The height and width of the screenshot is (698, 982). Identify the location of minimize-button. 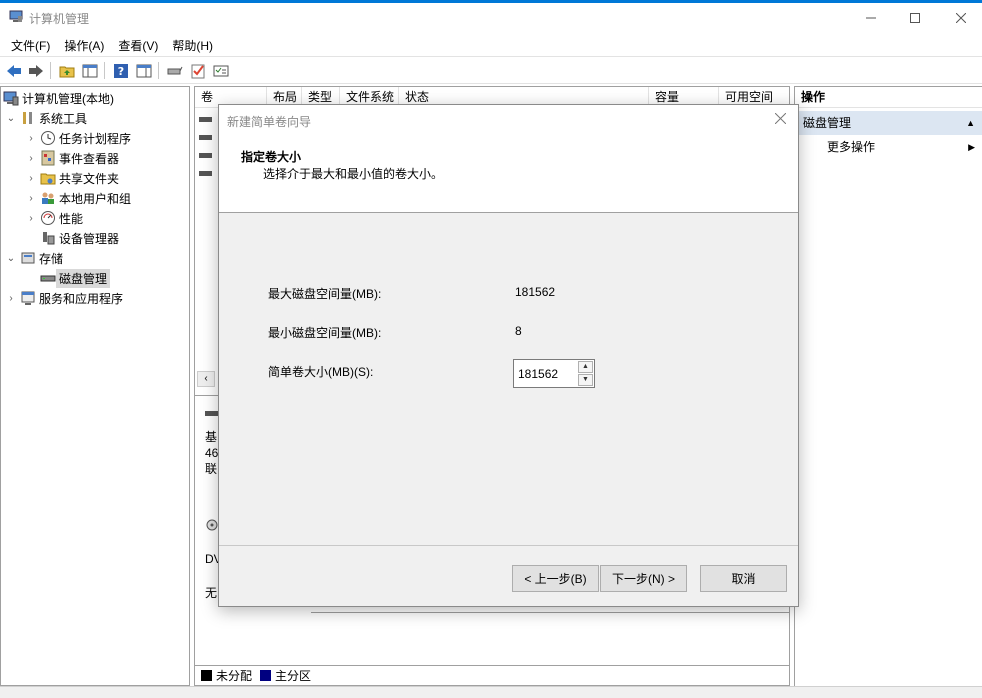
(871, 18).